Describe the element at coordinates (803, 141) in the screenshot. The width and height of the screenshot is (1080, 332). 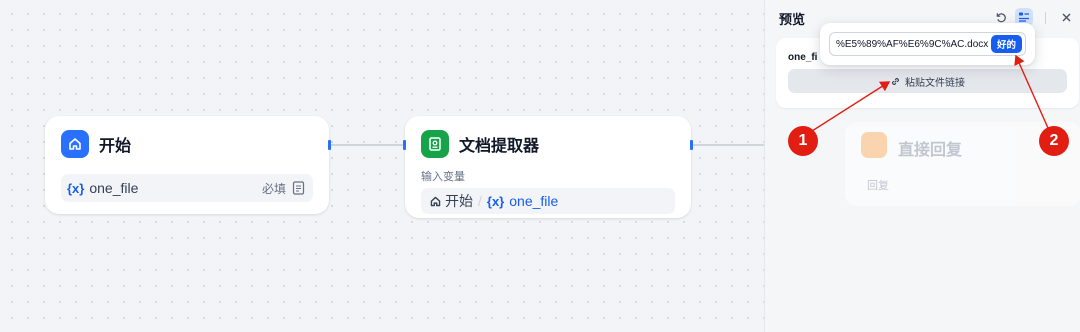
I see `annotation-marker-1: 1` at that location.